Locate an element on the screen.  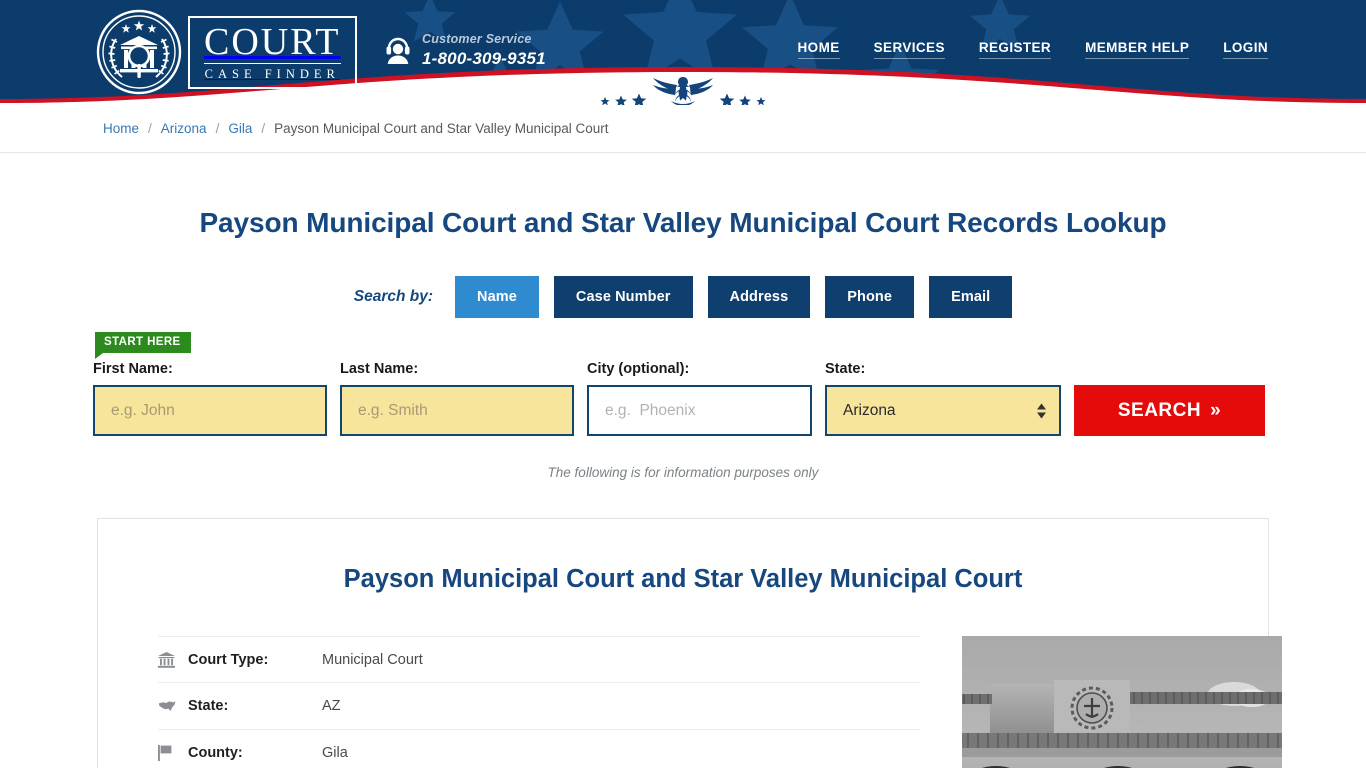
breadcrumb-item-home: Home is located at coordinates (121, 128).